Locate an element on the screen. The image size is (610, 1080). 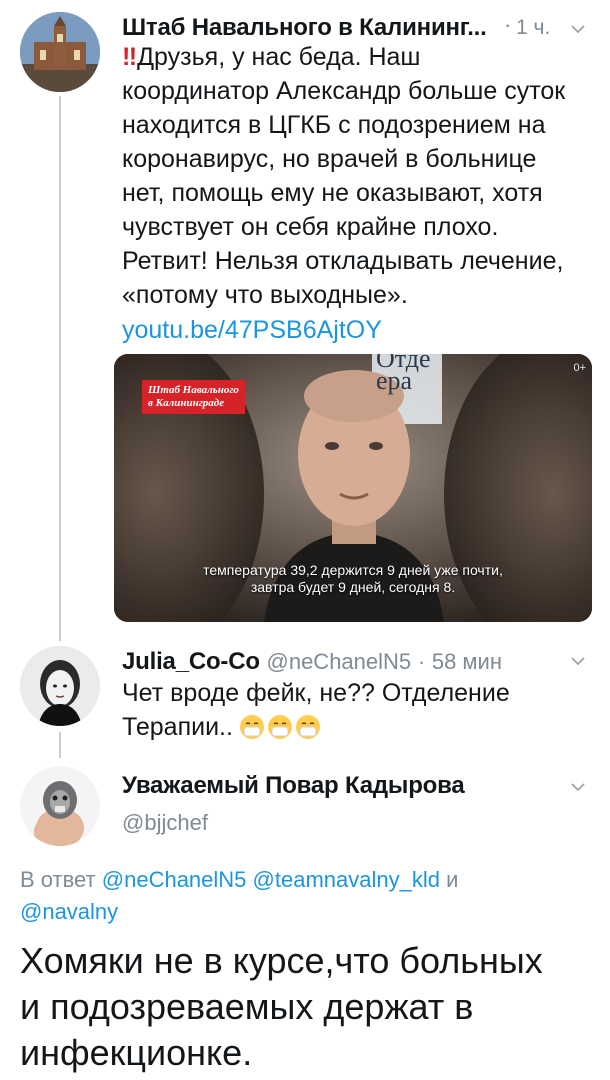
mention-link: @navalny is located at coordinates (69, 911).